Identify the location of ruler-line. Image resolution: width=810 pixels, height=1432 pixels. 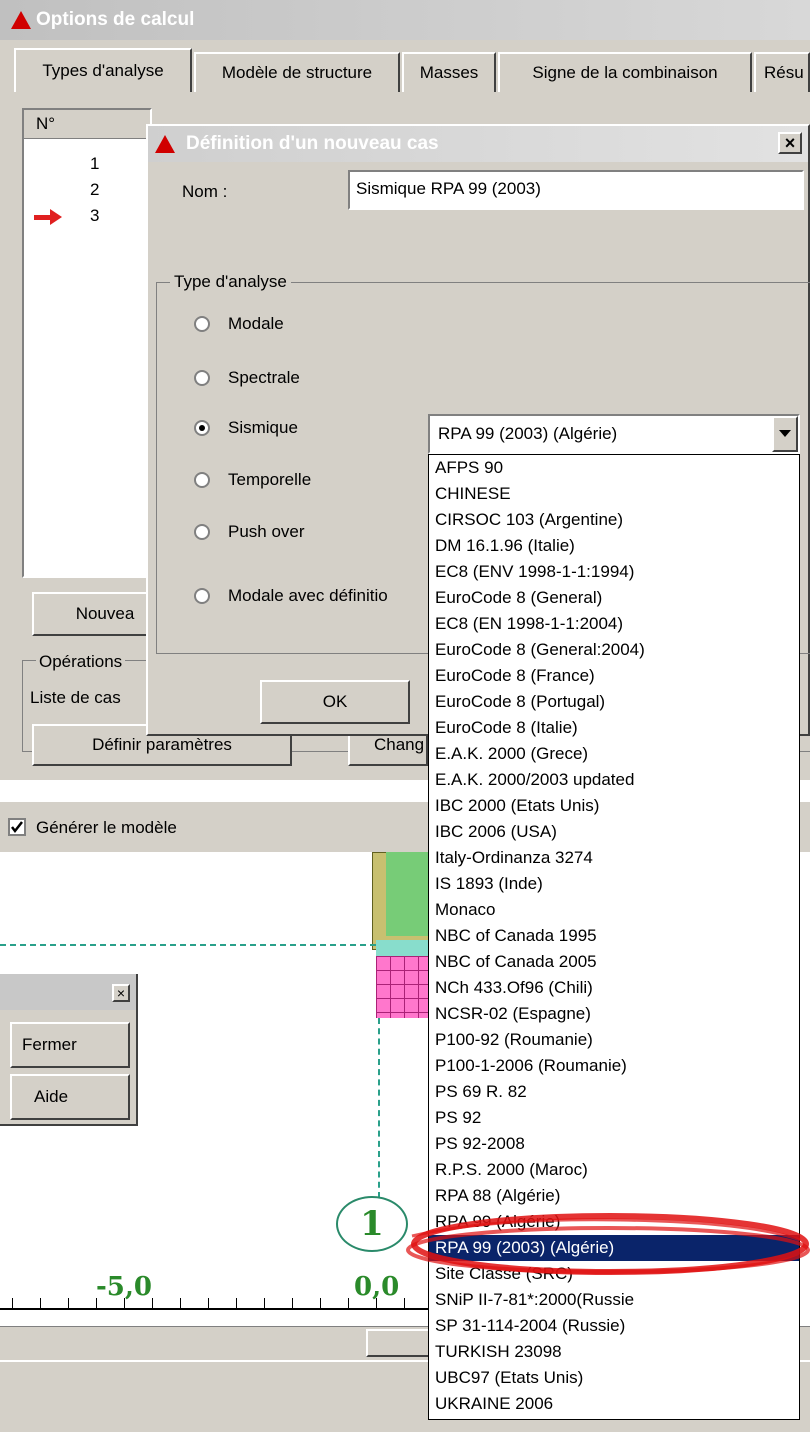
(215, 1309).